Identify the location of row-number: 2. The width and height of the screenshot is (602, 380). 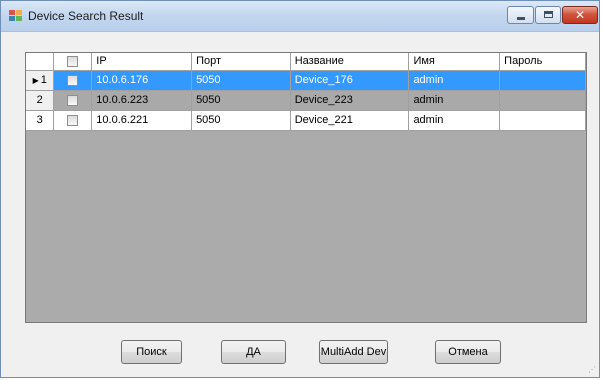
(39, 100).